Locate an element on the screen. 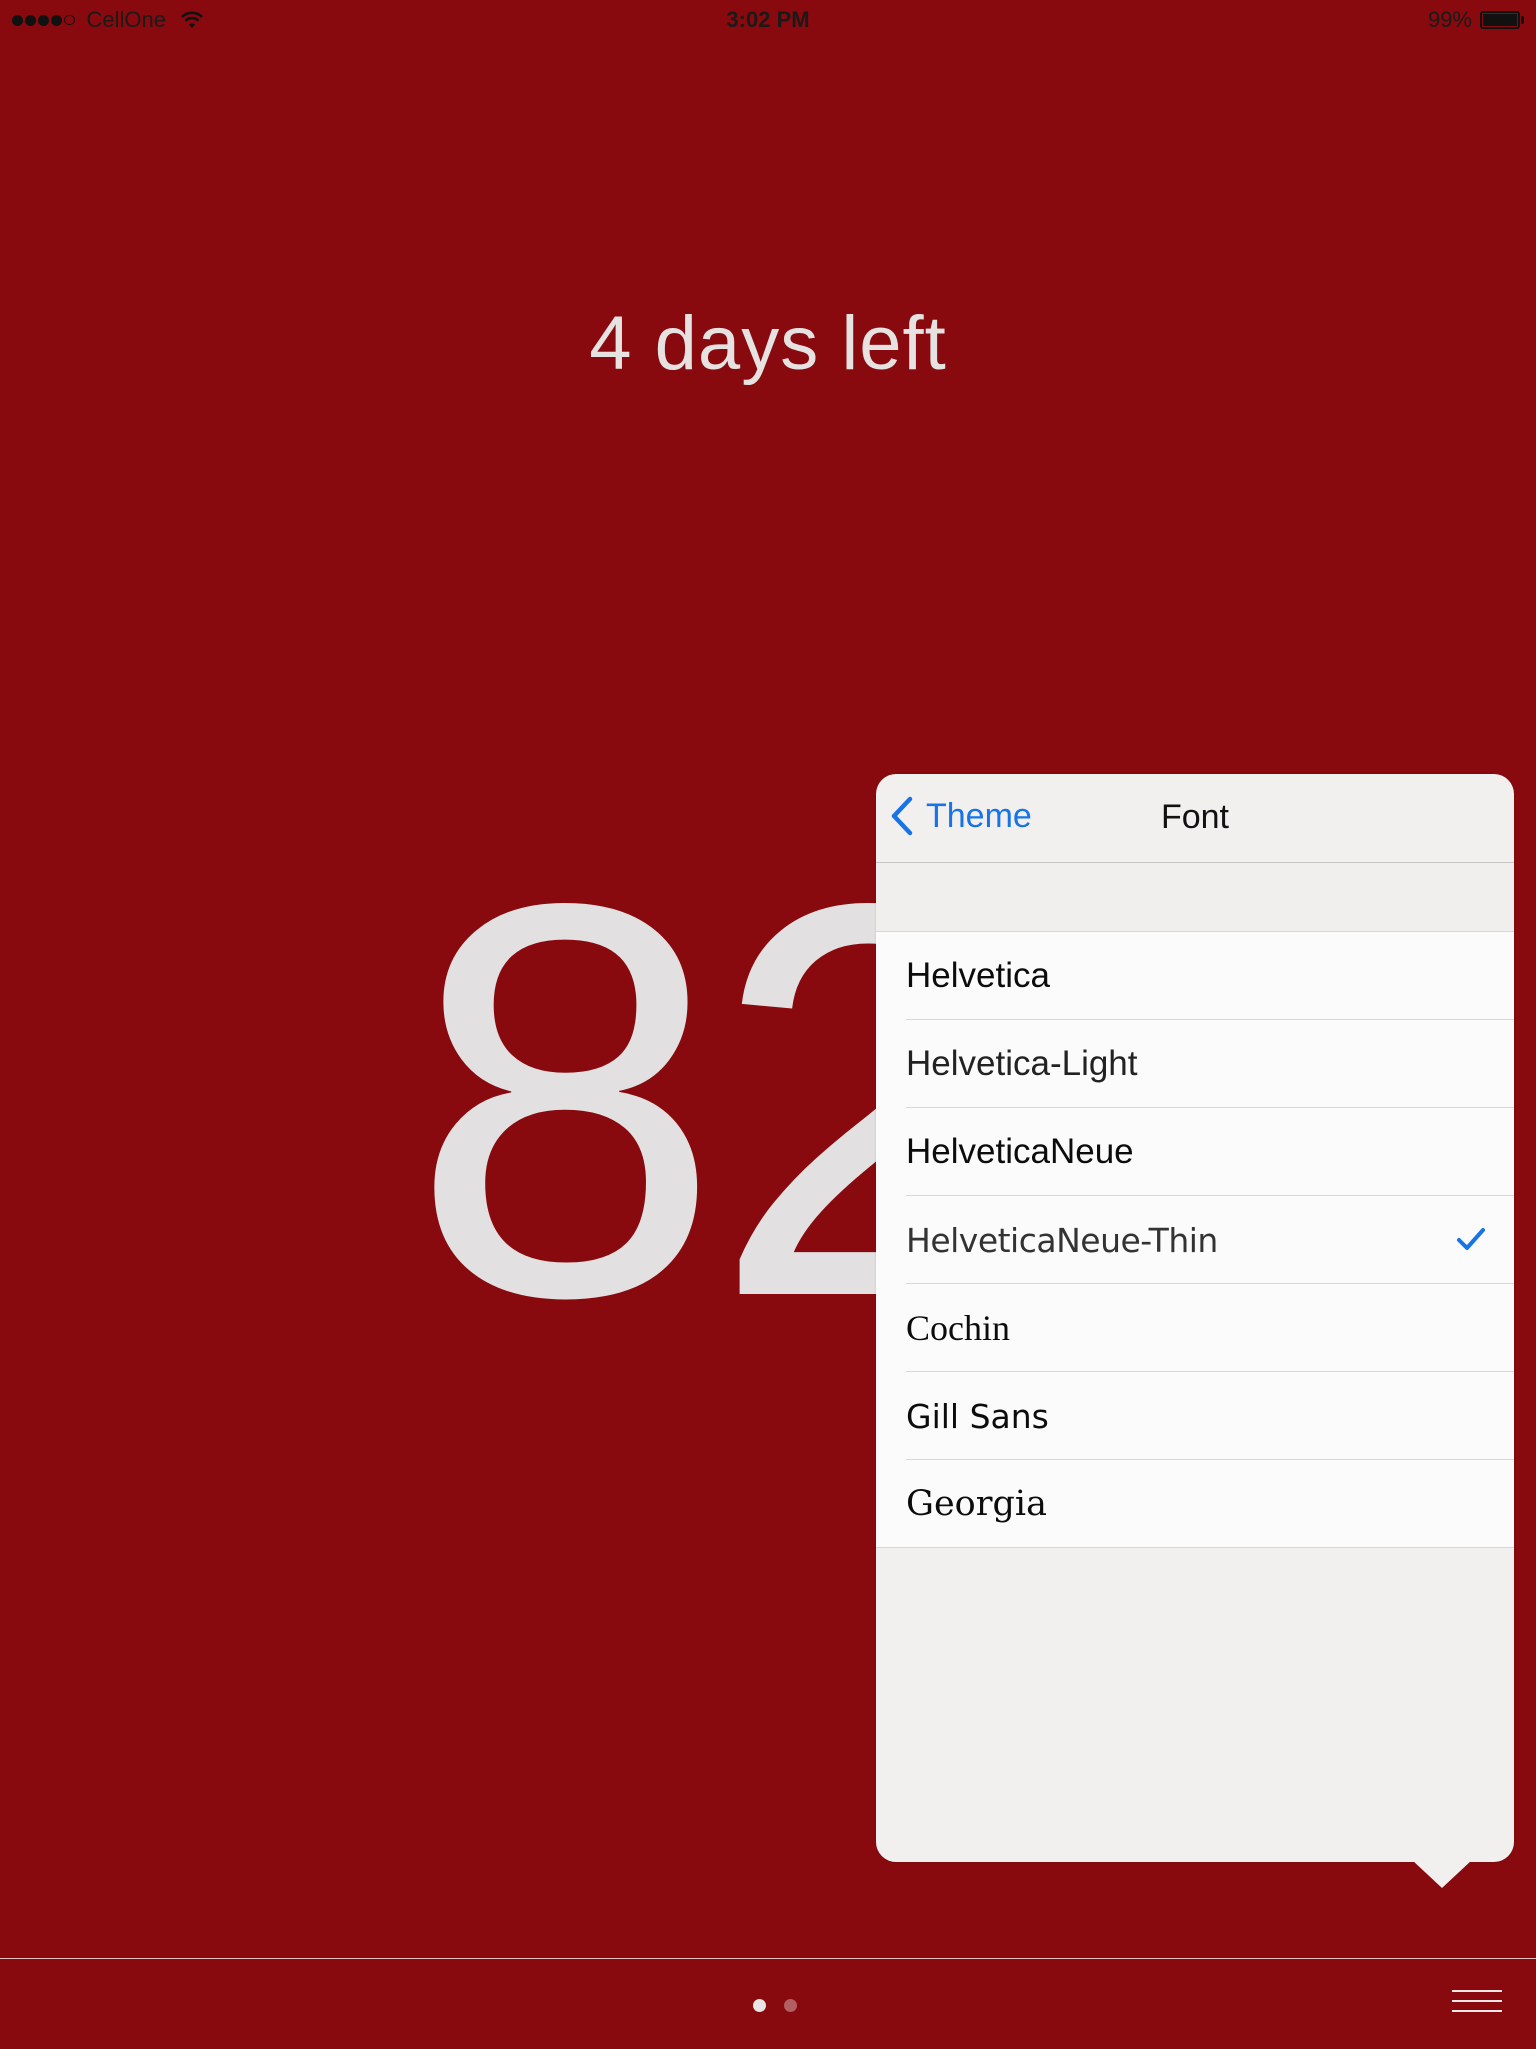  hamburger-menu-icon is located at coordinates (1477, 2005).